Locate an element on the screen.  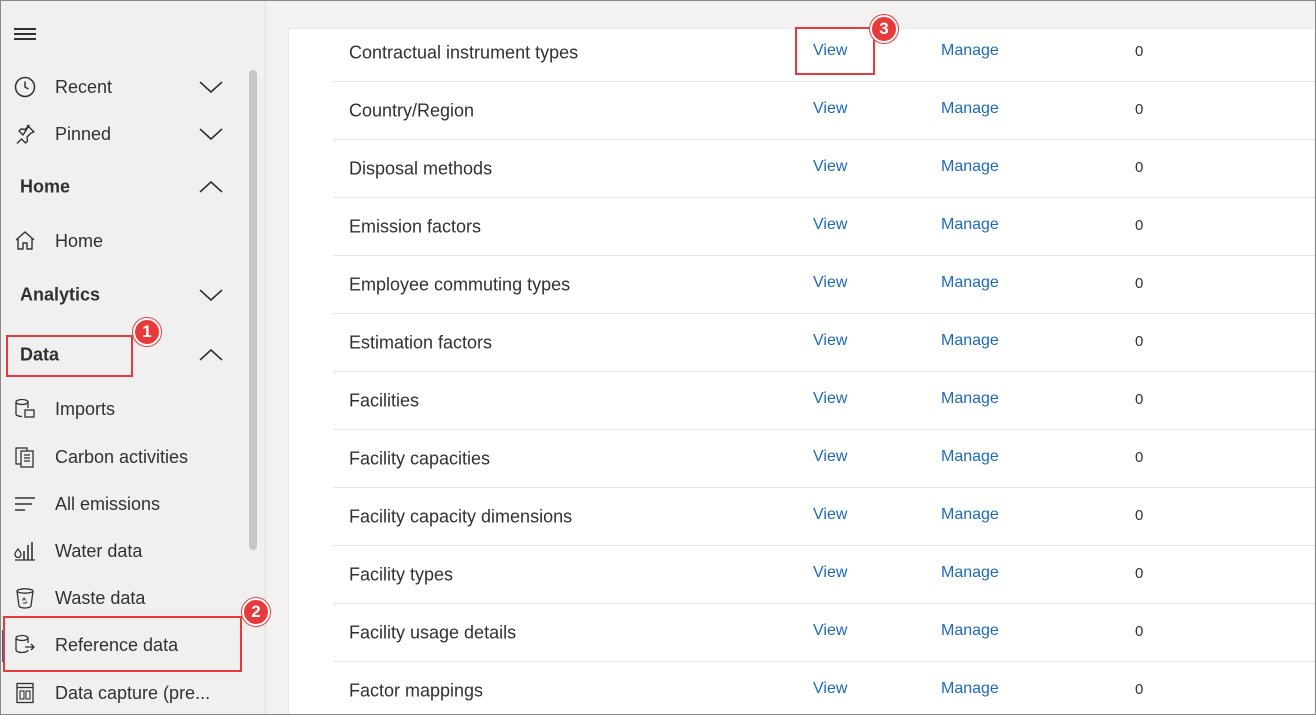
nav-imports-label: Imports is located at coordinates (85, 408).